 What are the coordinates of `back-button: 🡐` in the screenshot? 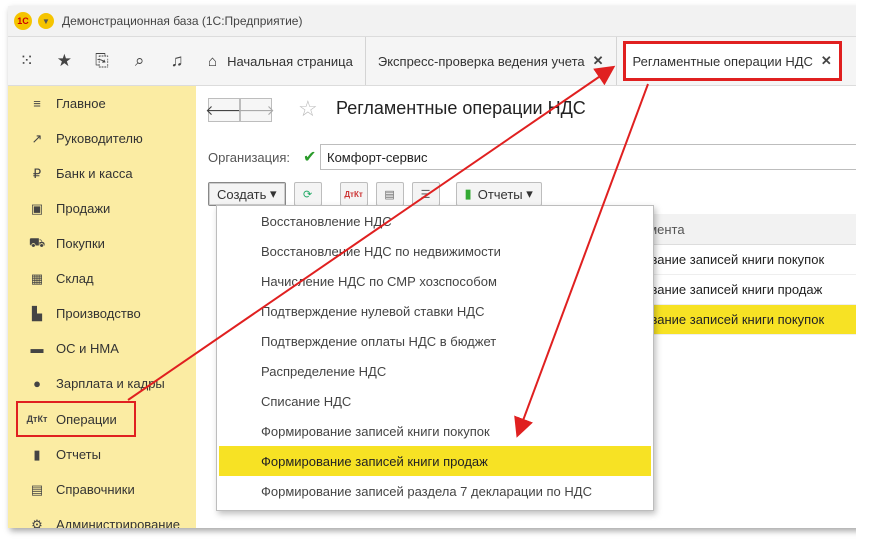 It's located at (224, 110).